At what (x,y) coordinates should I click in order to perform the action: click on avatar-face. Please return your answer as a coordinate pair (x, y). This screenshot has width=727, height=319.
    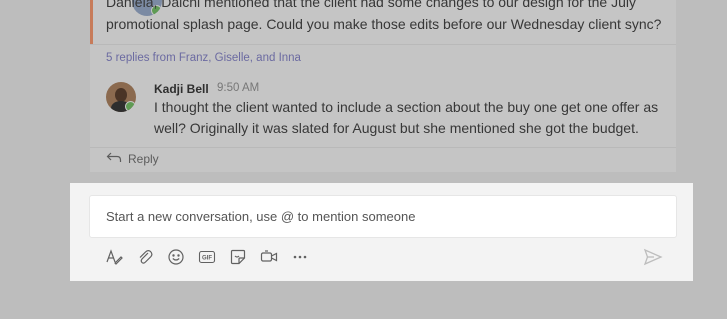
    Looking at the image, I should click on (121, 95).